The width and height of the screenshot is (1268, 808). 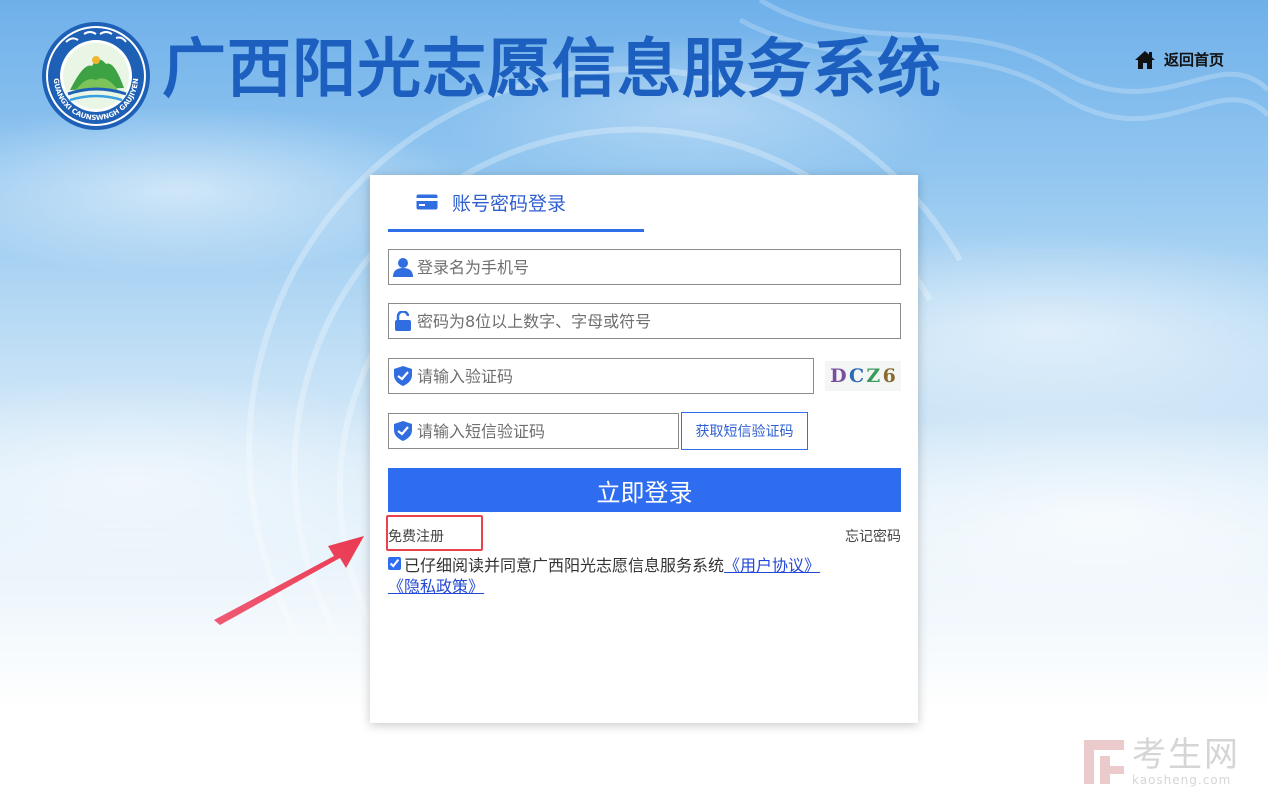 What do you see at coordinates (889, 376) in the screenshot?
I see `captcha-char: 6` at bounding box center [889, 376].